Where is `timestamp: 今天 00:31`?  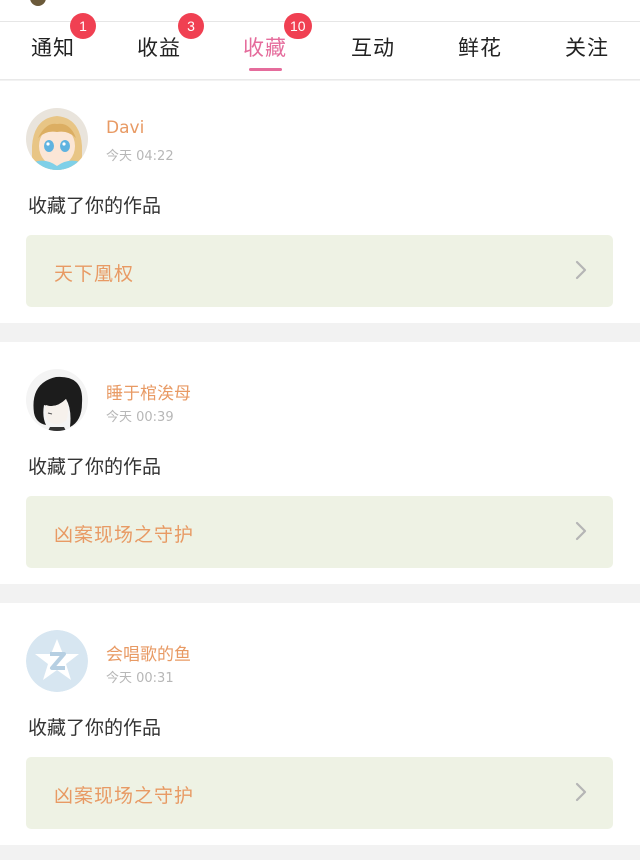 timestamp: 今天 00:31 is located at coordinates (140, 678).